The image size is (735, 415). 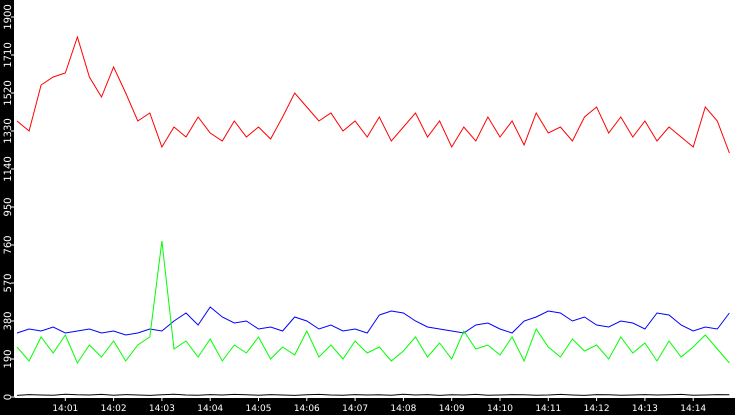 I want to click on x-tick-label: 14:01, so click(x=65, y=409).